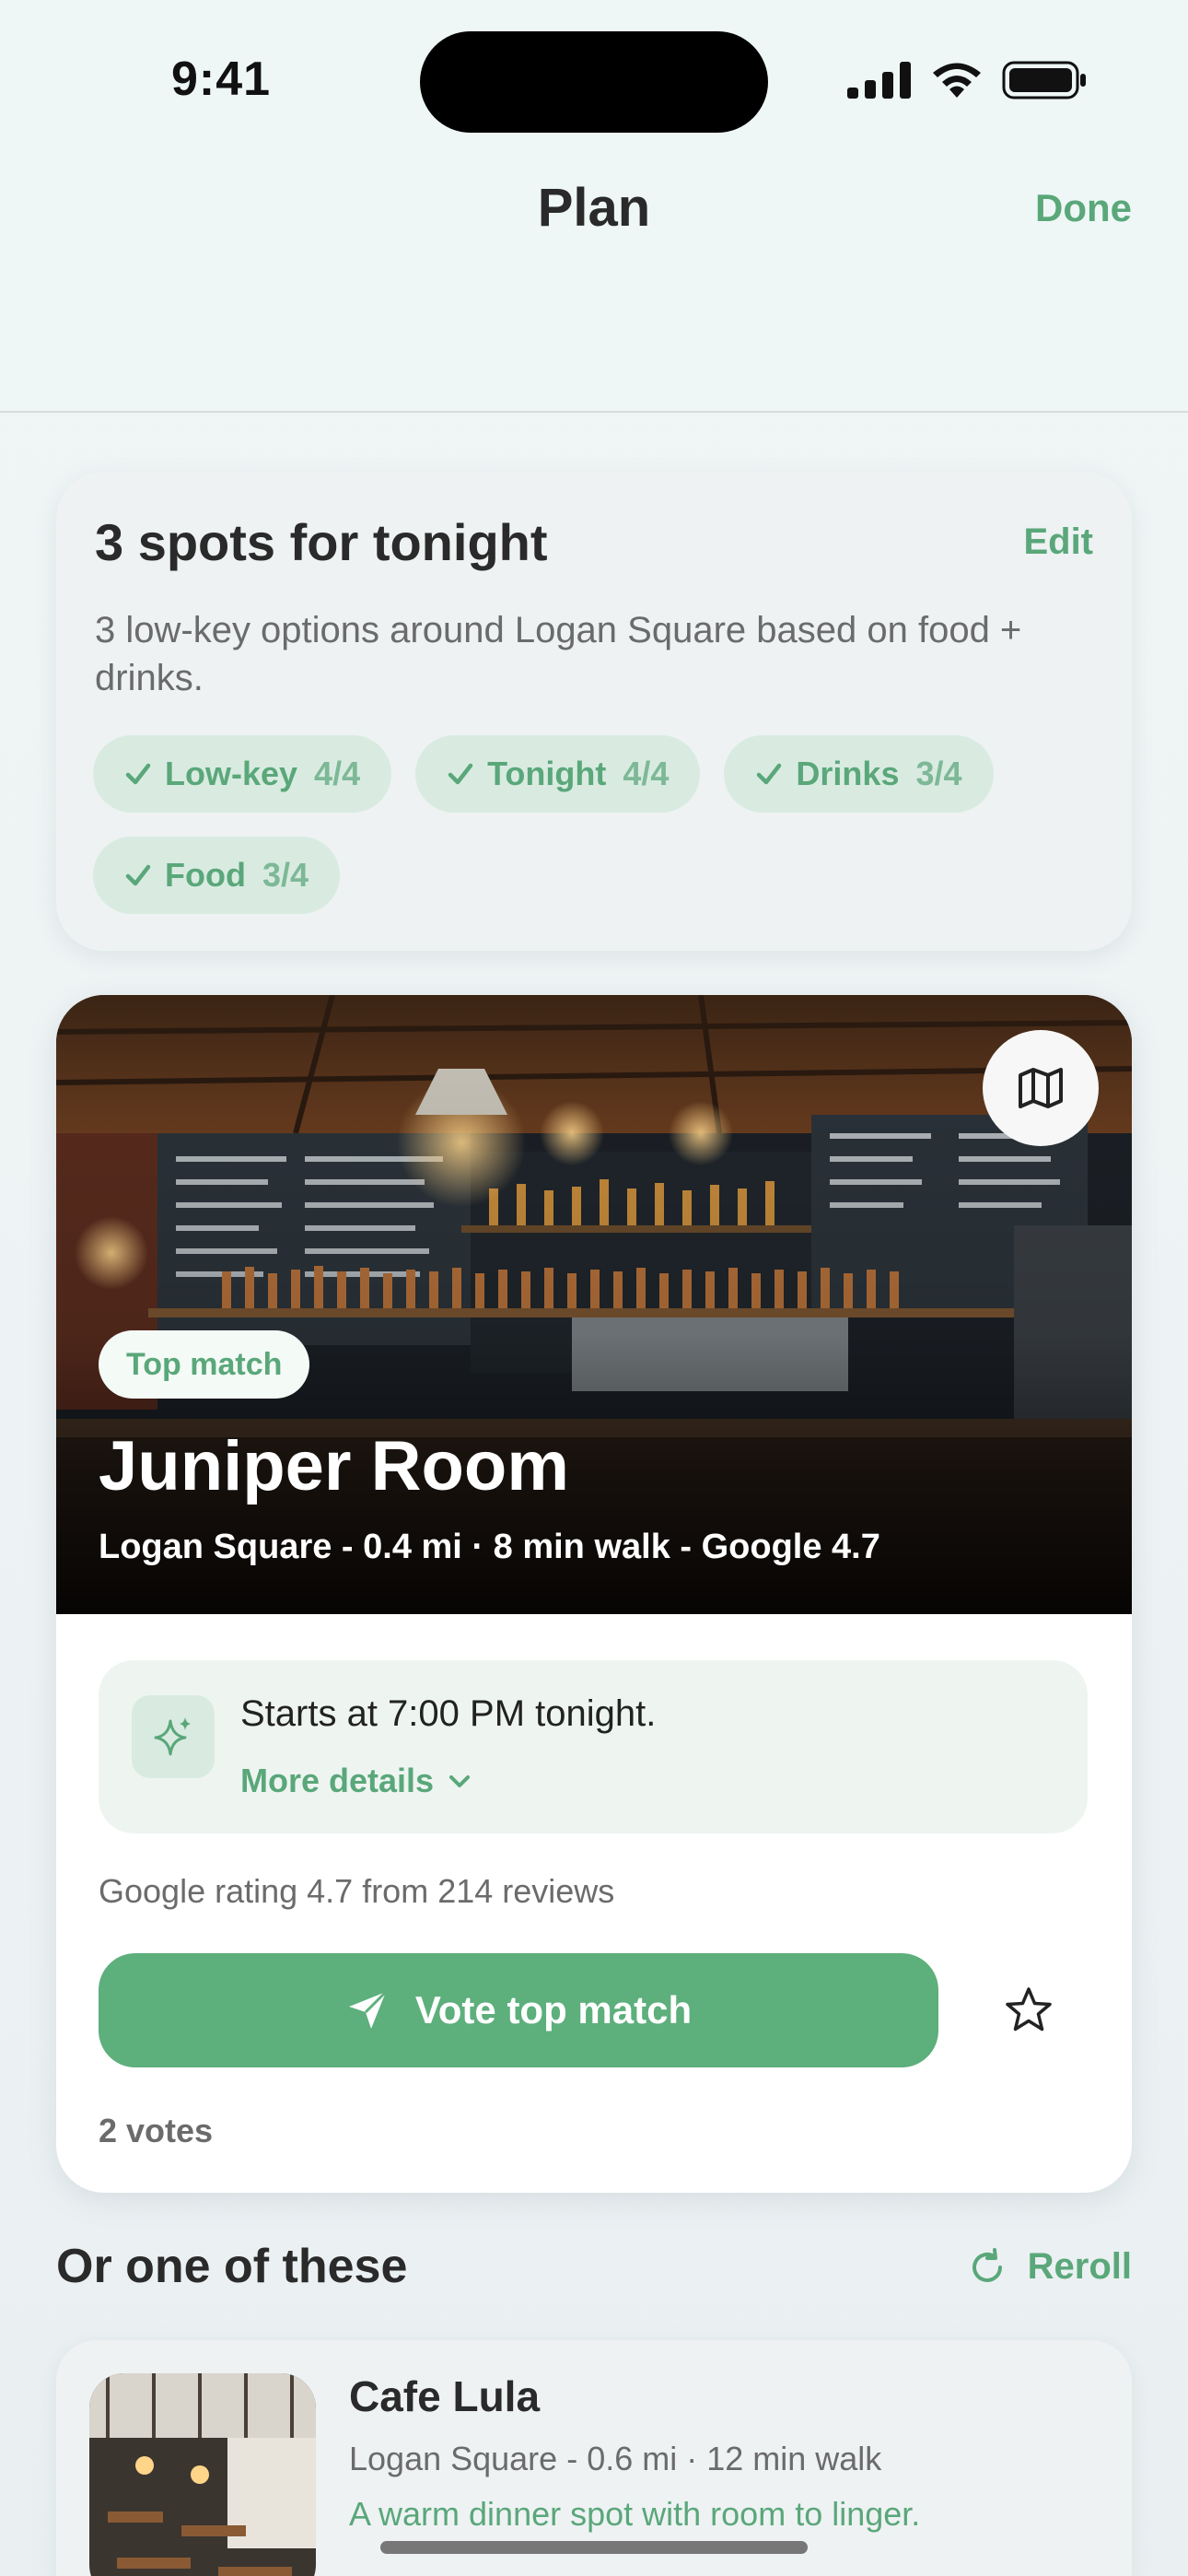  What do you see at coordinates (232, 2266) in the screenshot?
I see `alternatives-title: Or one of these` at bounding box center [232, 2266].